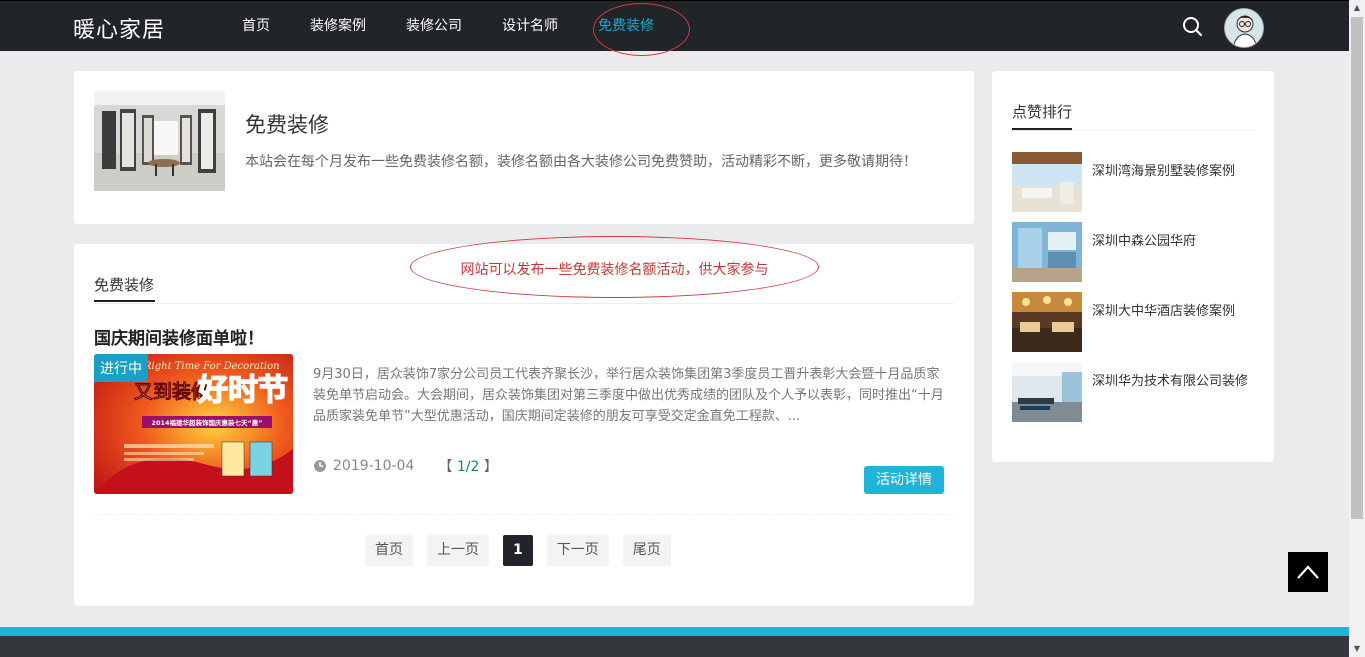 The image size is (1365, 657). What do you see at coordinates (1172, 382) in the screenshot?
I see `ranking-item-label: 深圳华为技术有限公司装修` at bounding box center [1172, 382].